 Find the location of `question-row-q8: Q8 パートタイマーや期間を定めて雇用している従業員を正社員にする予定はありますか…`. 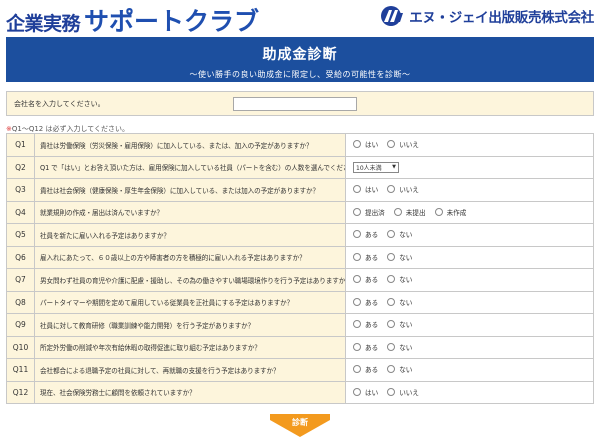

question-row-q8: Q8 パートタイマーや期間を定めて雇用している従業員を正社員にする予定はありますか… is located at coordinates (300, 302).